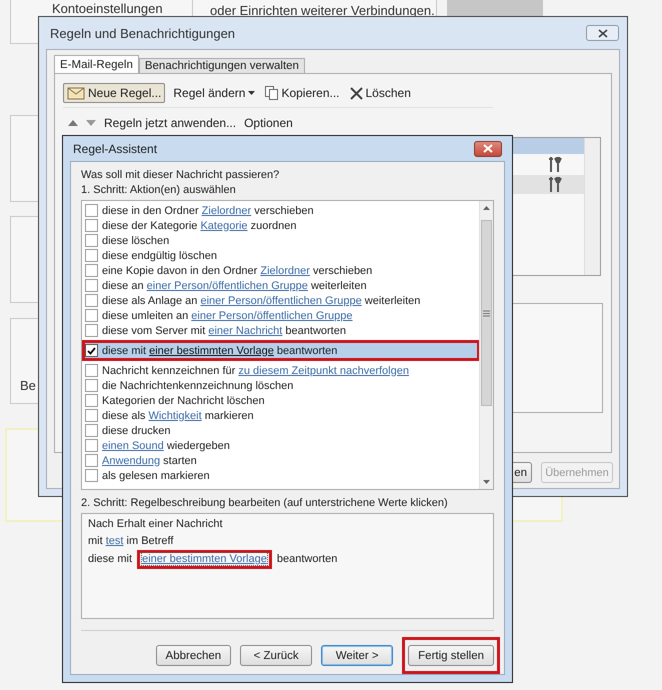 This screenshot has width=662, height=690. Describe the element at coordinates (111, 559) in the screenshot. I see `description-text: diese mit` at that location.